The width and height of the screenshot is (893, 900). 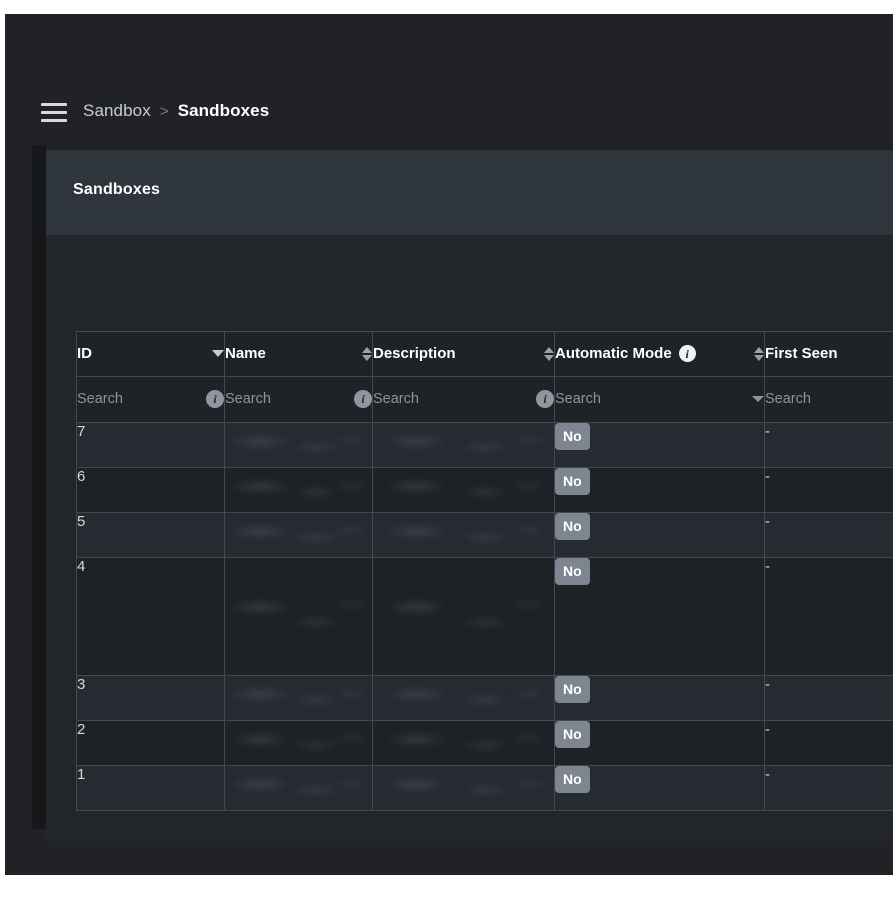 I want to click on cell-id: 1, so click(x=150, y=788).